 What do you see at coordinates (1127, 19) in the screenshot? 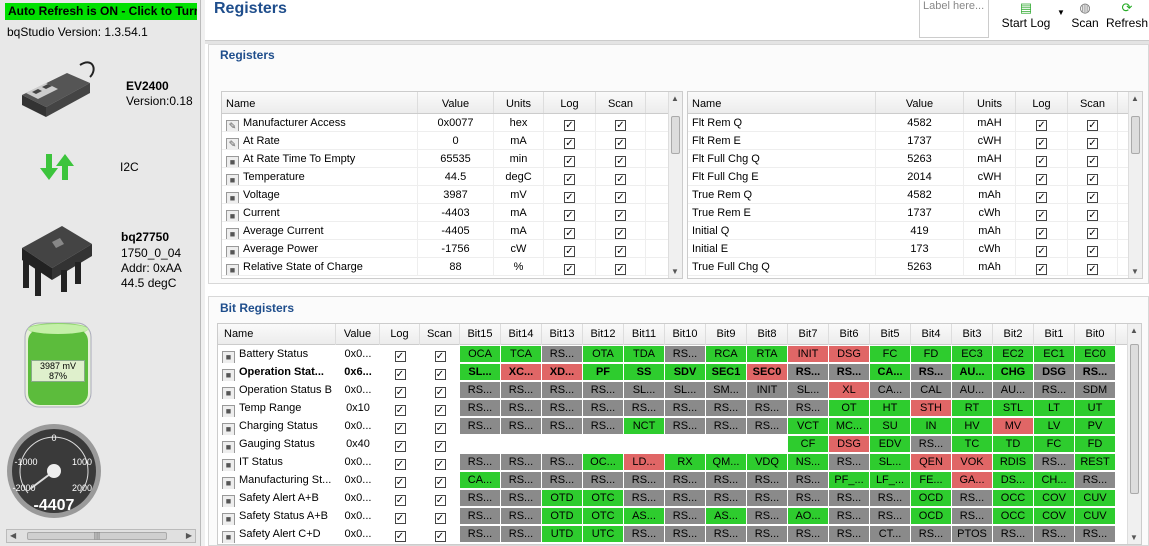
I see `refresh-button: ⟳ Refresh` at bounding box center [1127, 19].